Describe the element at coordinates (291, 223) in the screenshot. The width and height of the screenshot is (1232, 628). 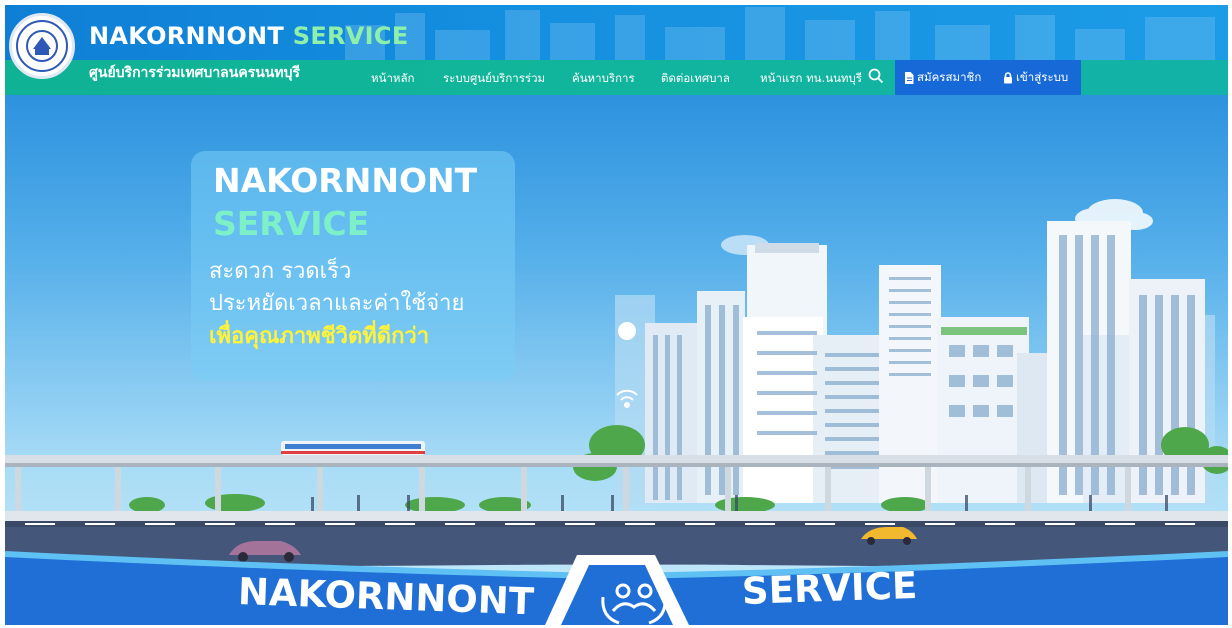
I see `promo-title-line2: SERVICE` at that location.